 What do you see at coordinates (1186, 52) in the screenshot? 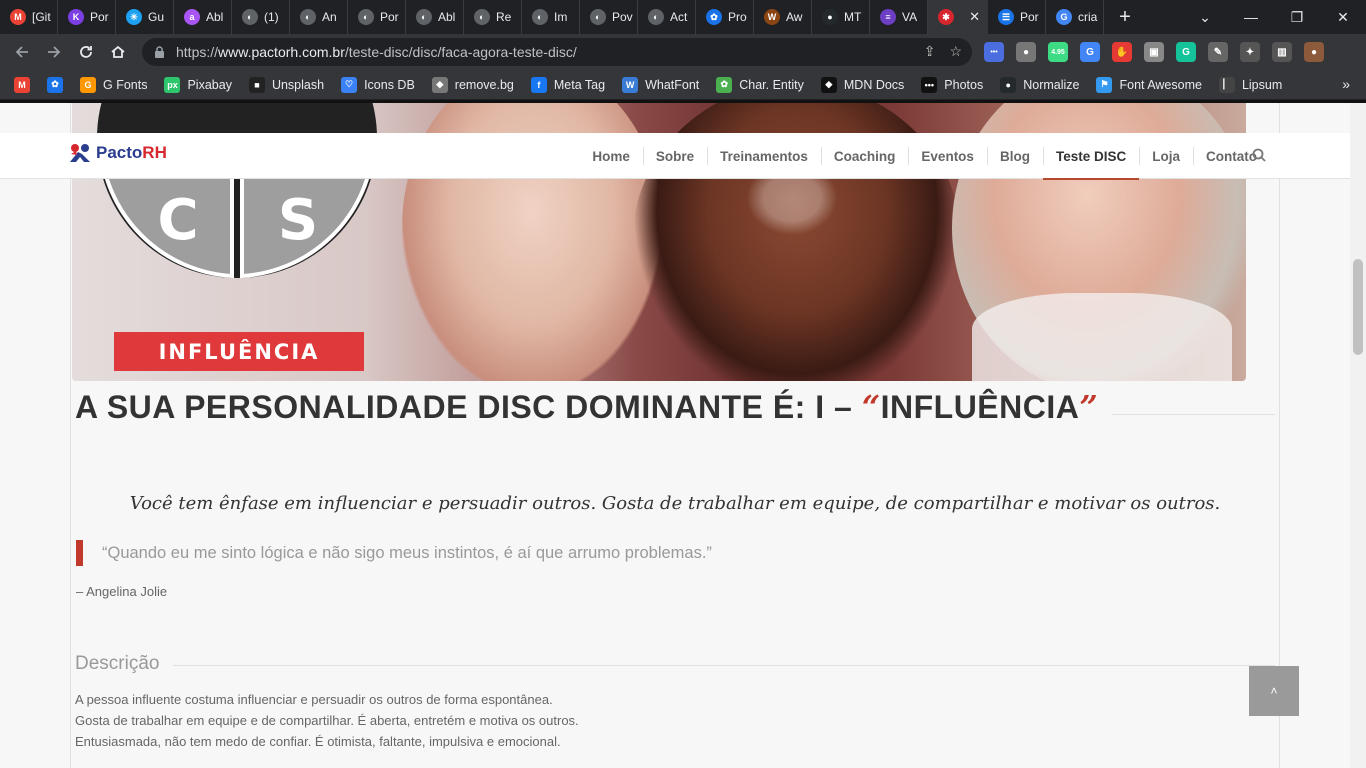
I see `extension-grammarly-icon: G` at bounding box center [1186, 52].